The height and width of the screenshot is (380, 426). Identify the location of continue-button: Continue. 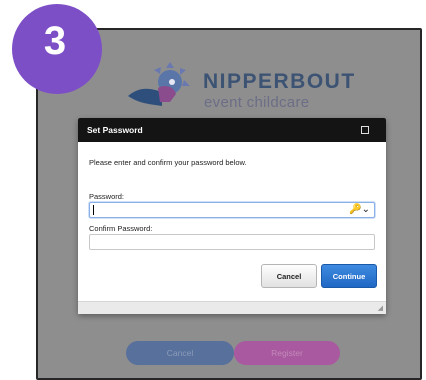
(349, 276).